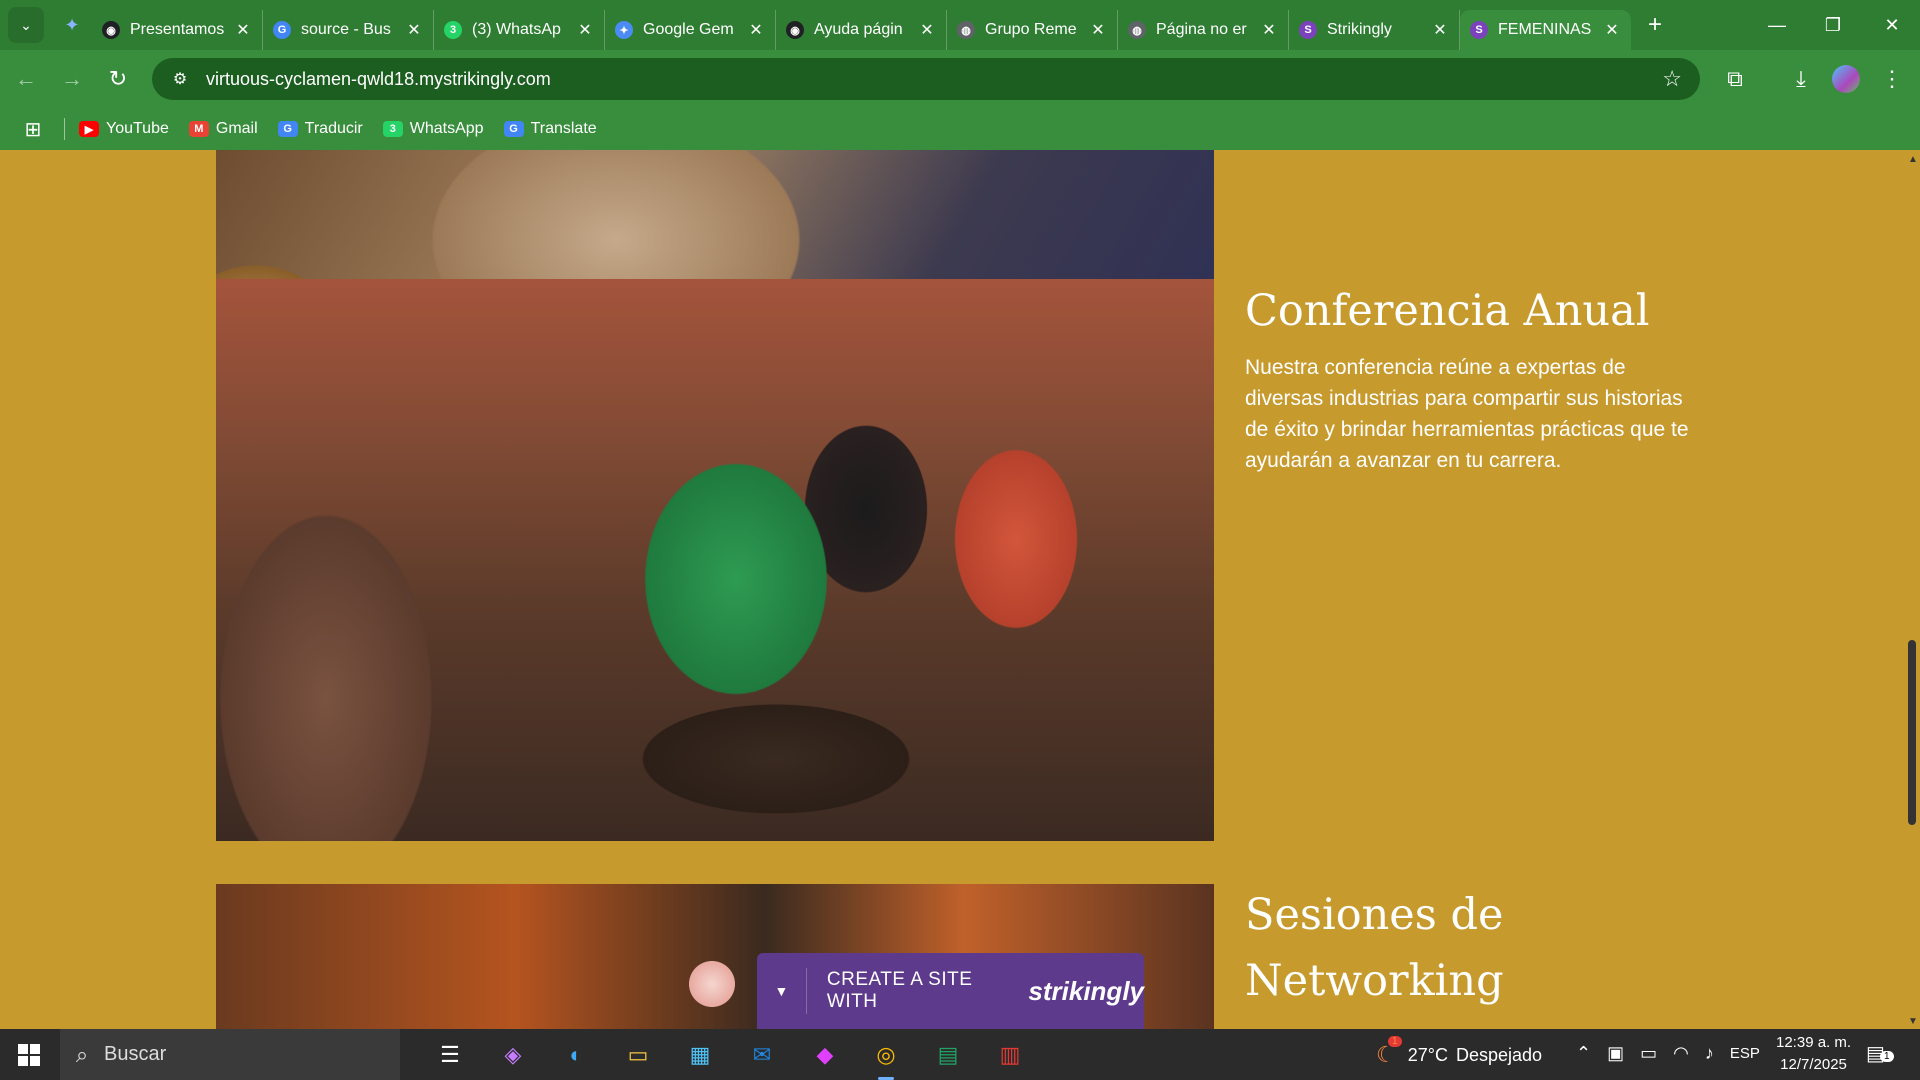 The height and width of the screenshot is (1080, 1920). Describe the element at coordinates (230, 1054) in the screenshot. I see `taskbar-search: ⌕ Buscar` at that location.